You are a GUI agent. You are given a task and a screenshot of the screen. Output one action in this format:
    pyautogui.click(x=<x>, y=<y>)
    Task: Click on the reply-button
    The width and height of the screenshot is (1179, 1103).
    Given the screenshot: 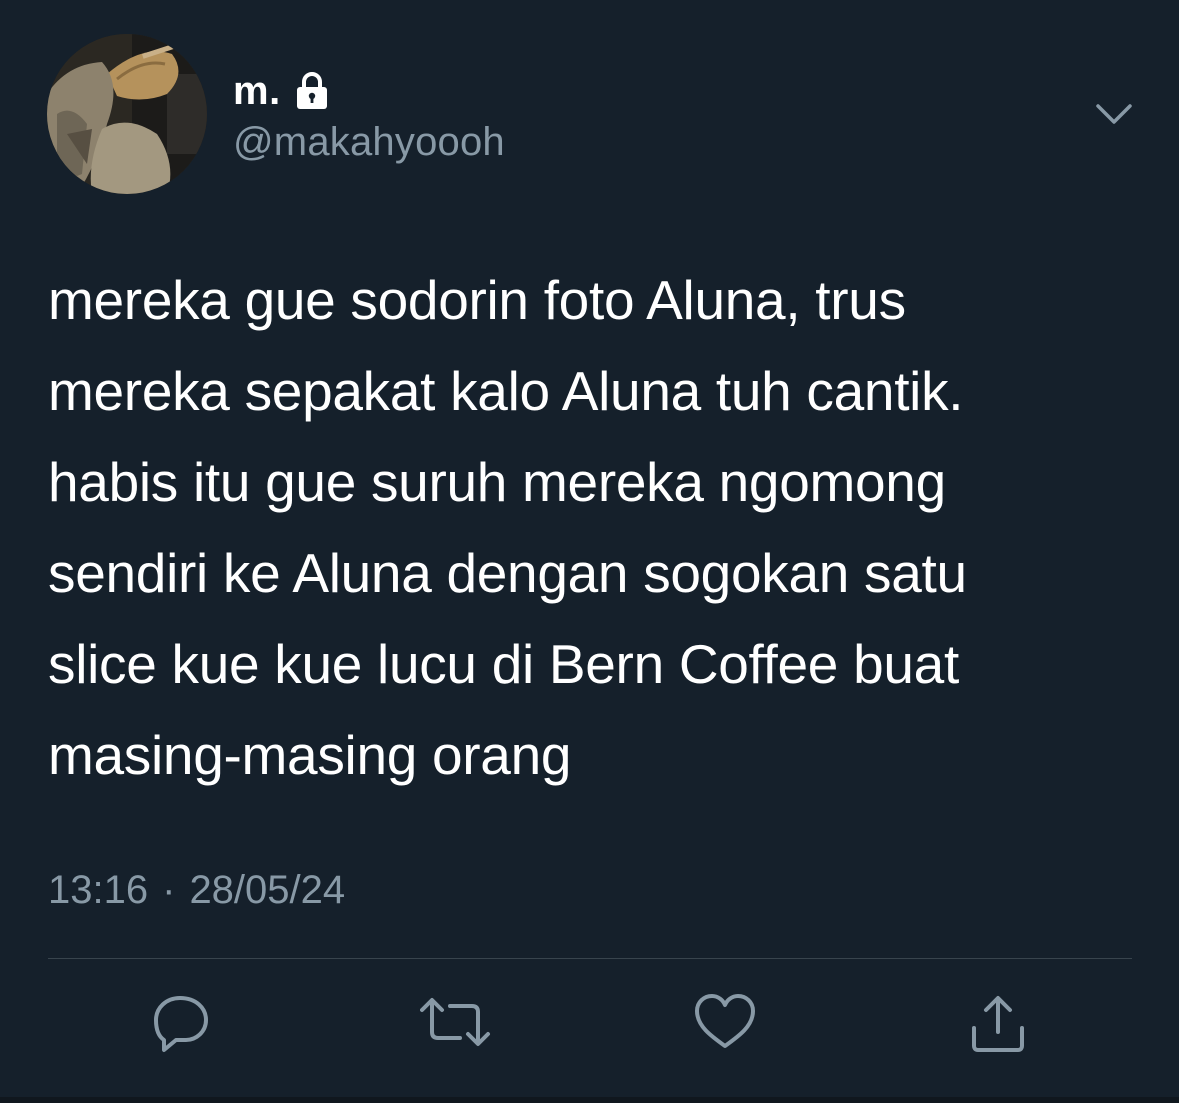 What is the action you would take?
    pyautogui.click(x=182, y=1022)
    